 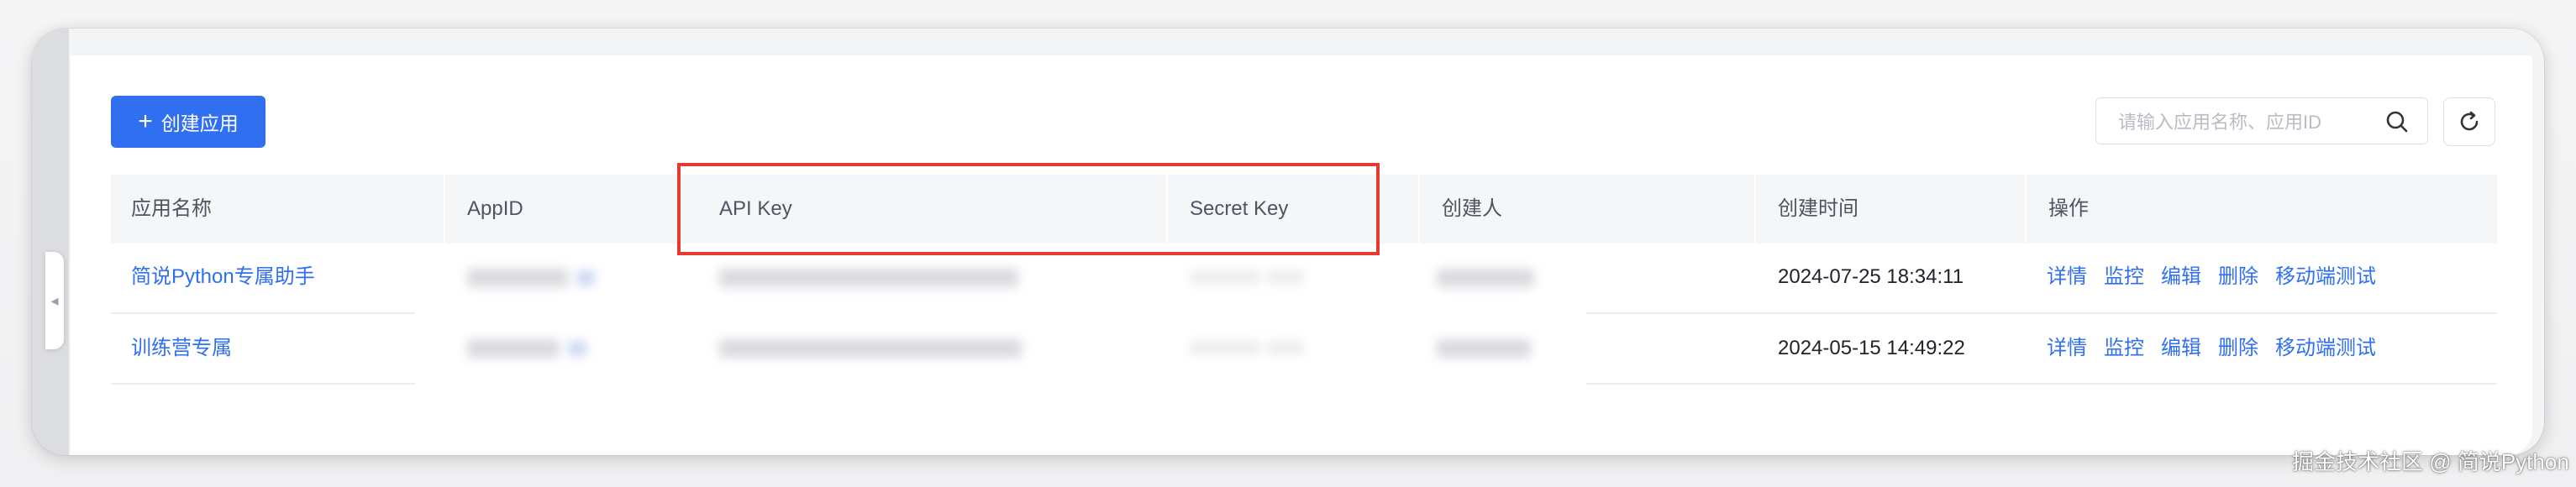 What do you see at coordinates (145, 121) in the screenshot?
I see `plus-icon: +` at bounding box center [145, 121].